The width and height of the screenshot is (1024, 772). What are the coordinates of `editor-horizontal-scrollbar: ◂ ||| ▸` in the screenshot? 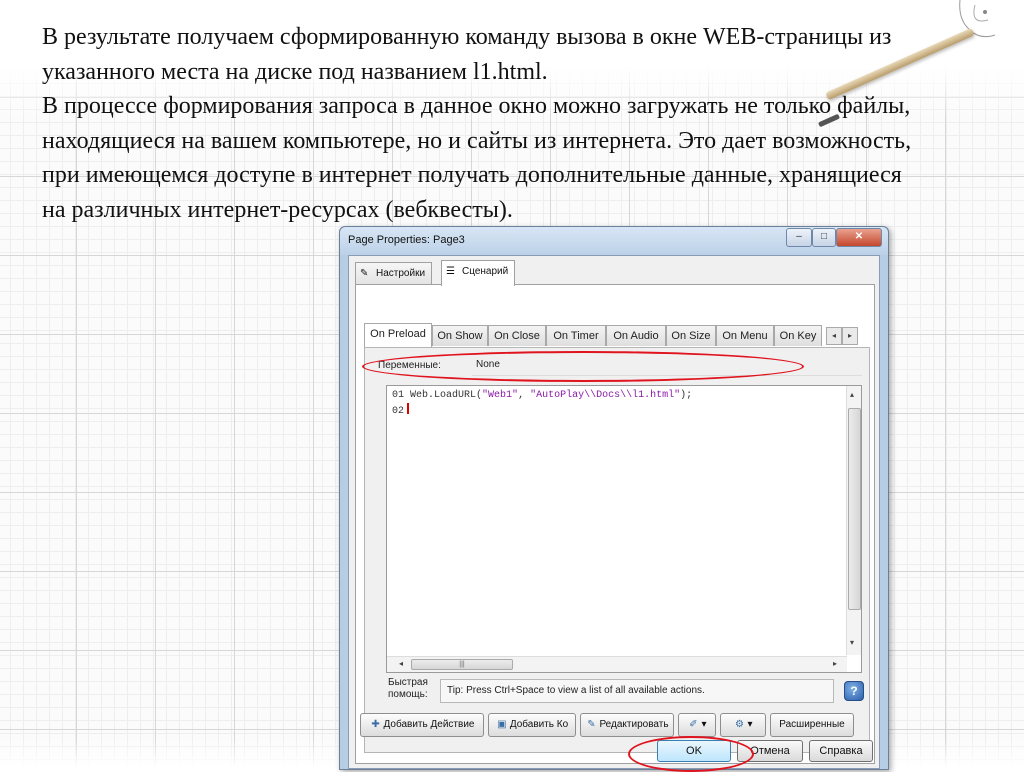 It's located at (617, 664).